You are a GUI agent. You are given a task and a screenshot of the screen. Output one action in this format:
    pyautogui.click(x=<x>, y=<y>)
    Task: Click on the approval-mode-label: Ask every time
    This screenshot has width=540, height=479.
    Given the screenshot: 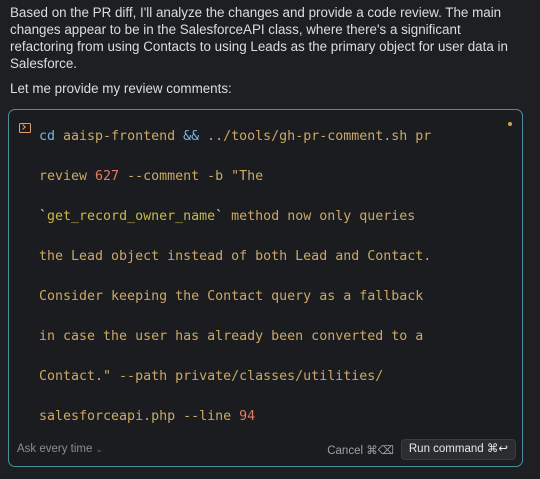 What is the action you would take?
    pyautogui.click(x=55, y=449)
    